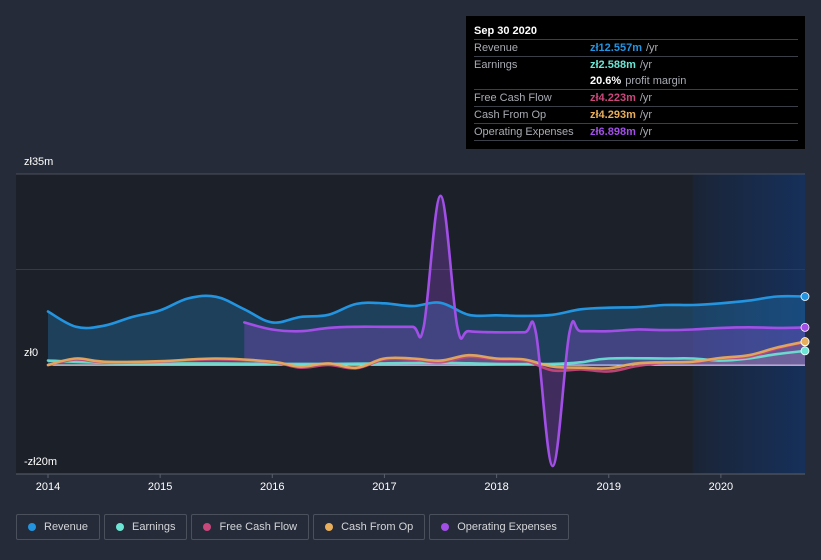 The height and width of the screenshot is (560, 821). I want to click on legend-label: Cash From Op, so click(377, 527).